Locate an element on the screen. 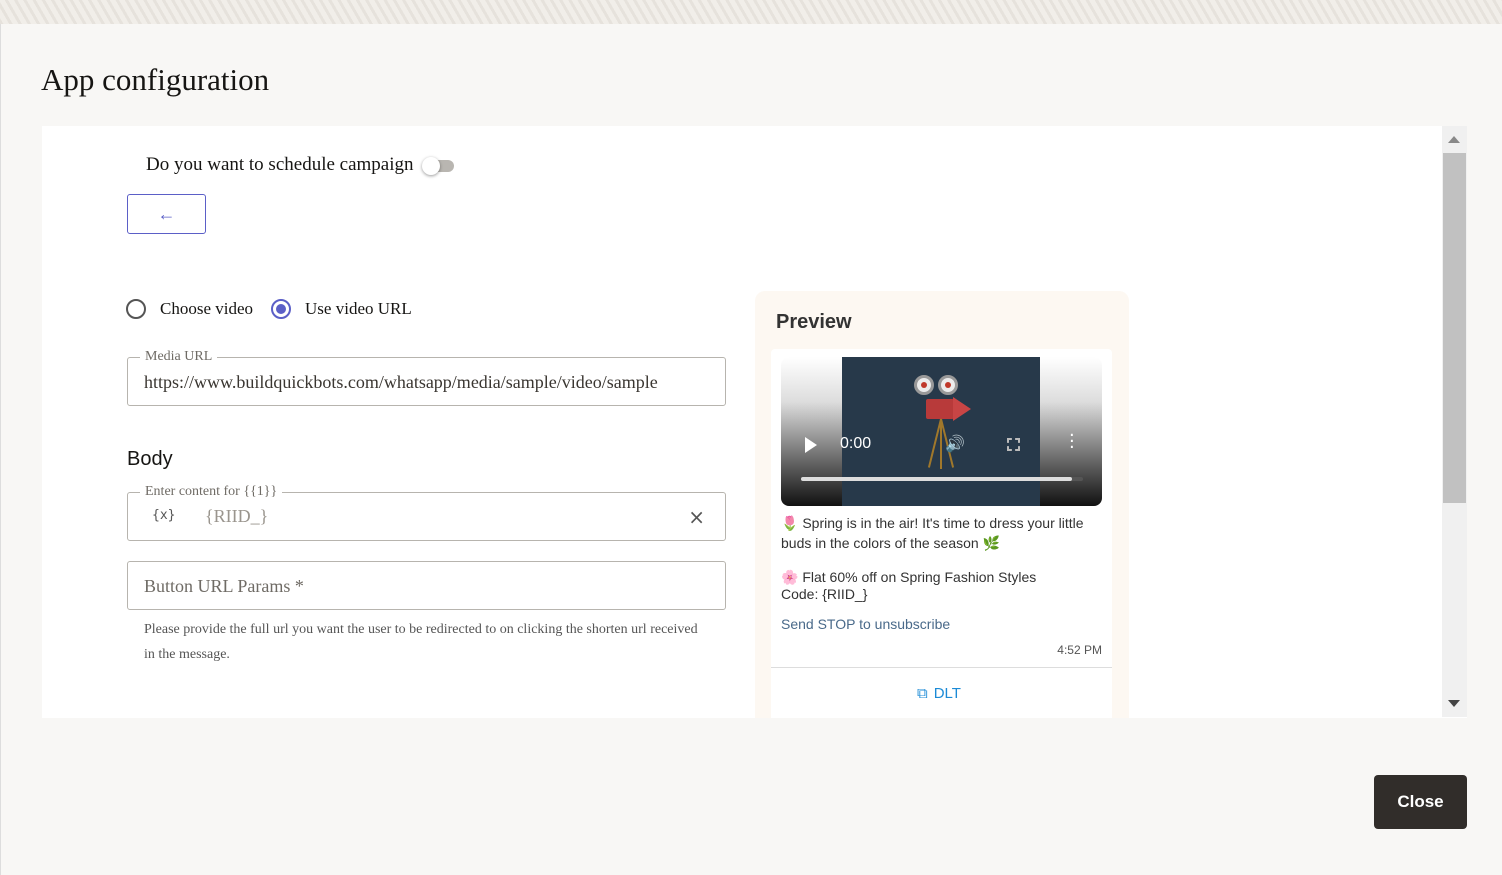  back-button: ← is located at coordinates (166, 214).